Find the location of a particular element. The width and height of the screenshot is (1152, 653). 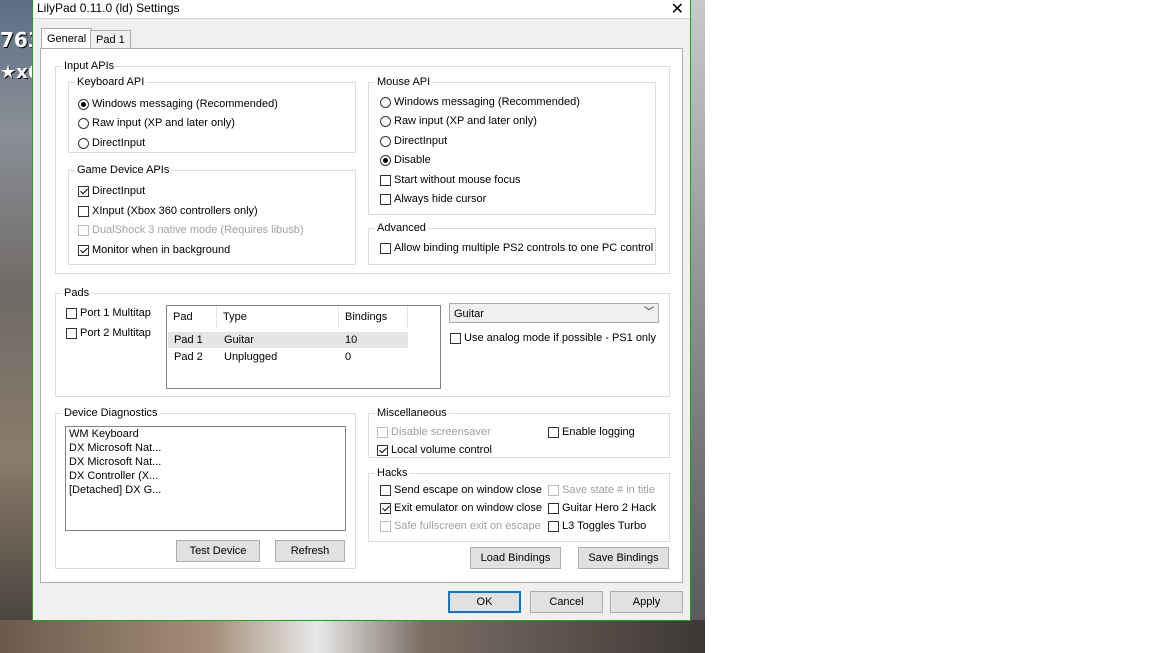

cancel-button: Cancel is located at coordinates (566, 602).